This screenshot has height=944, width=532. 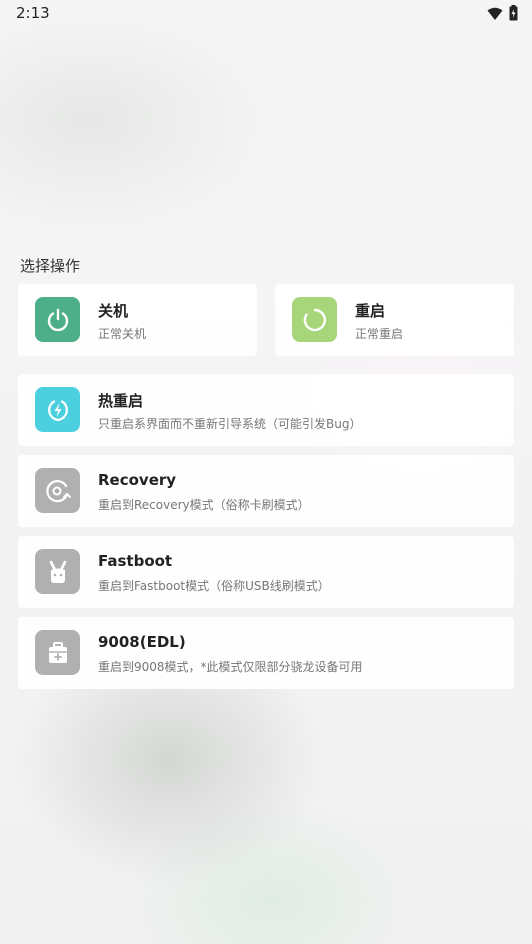 What do you see at coordinates (266, 410) in the screenshot?
I see `hot-reboot-card: 热重启 只重启系界面而不重新引导系统（可能引发Bug）` at bounding box center [266, 410].